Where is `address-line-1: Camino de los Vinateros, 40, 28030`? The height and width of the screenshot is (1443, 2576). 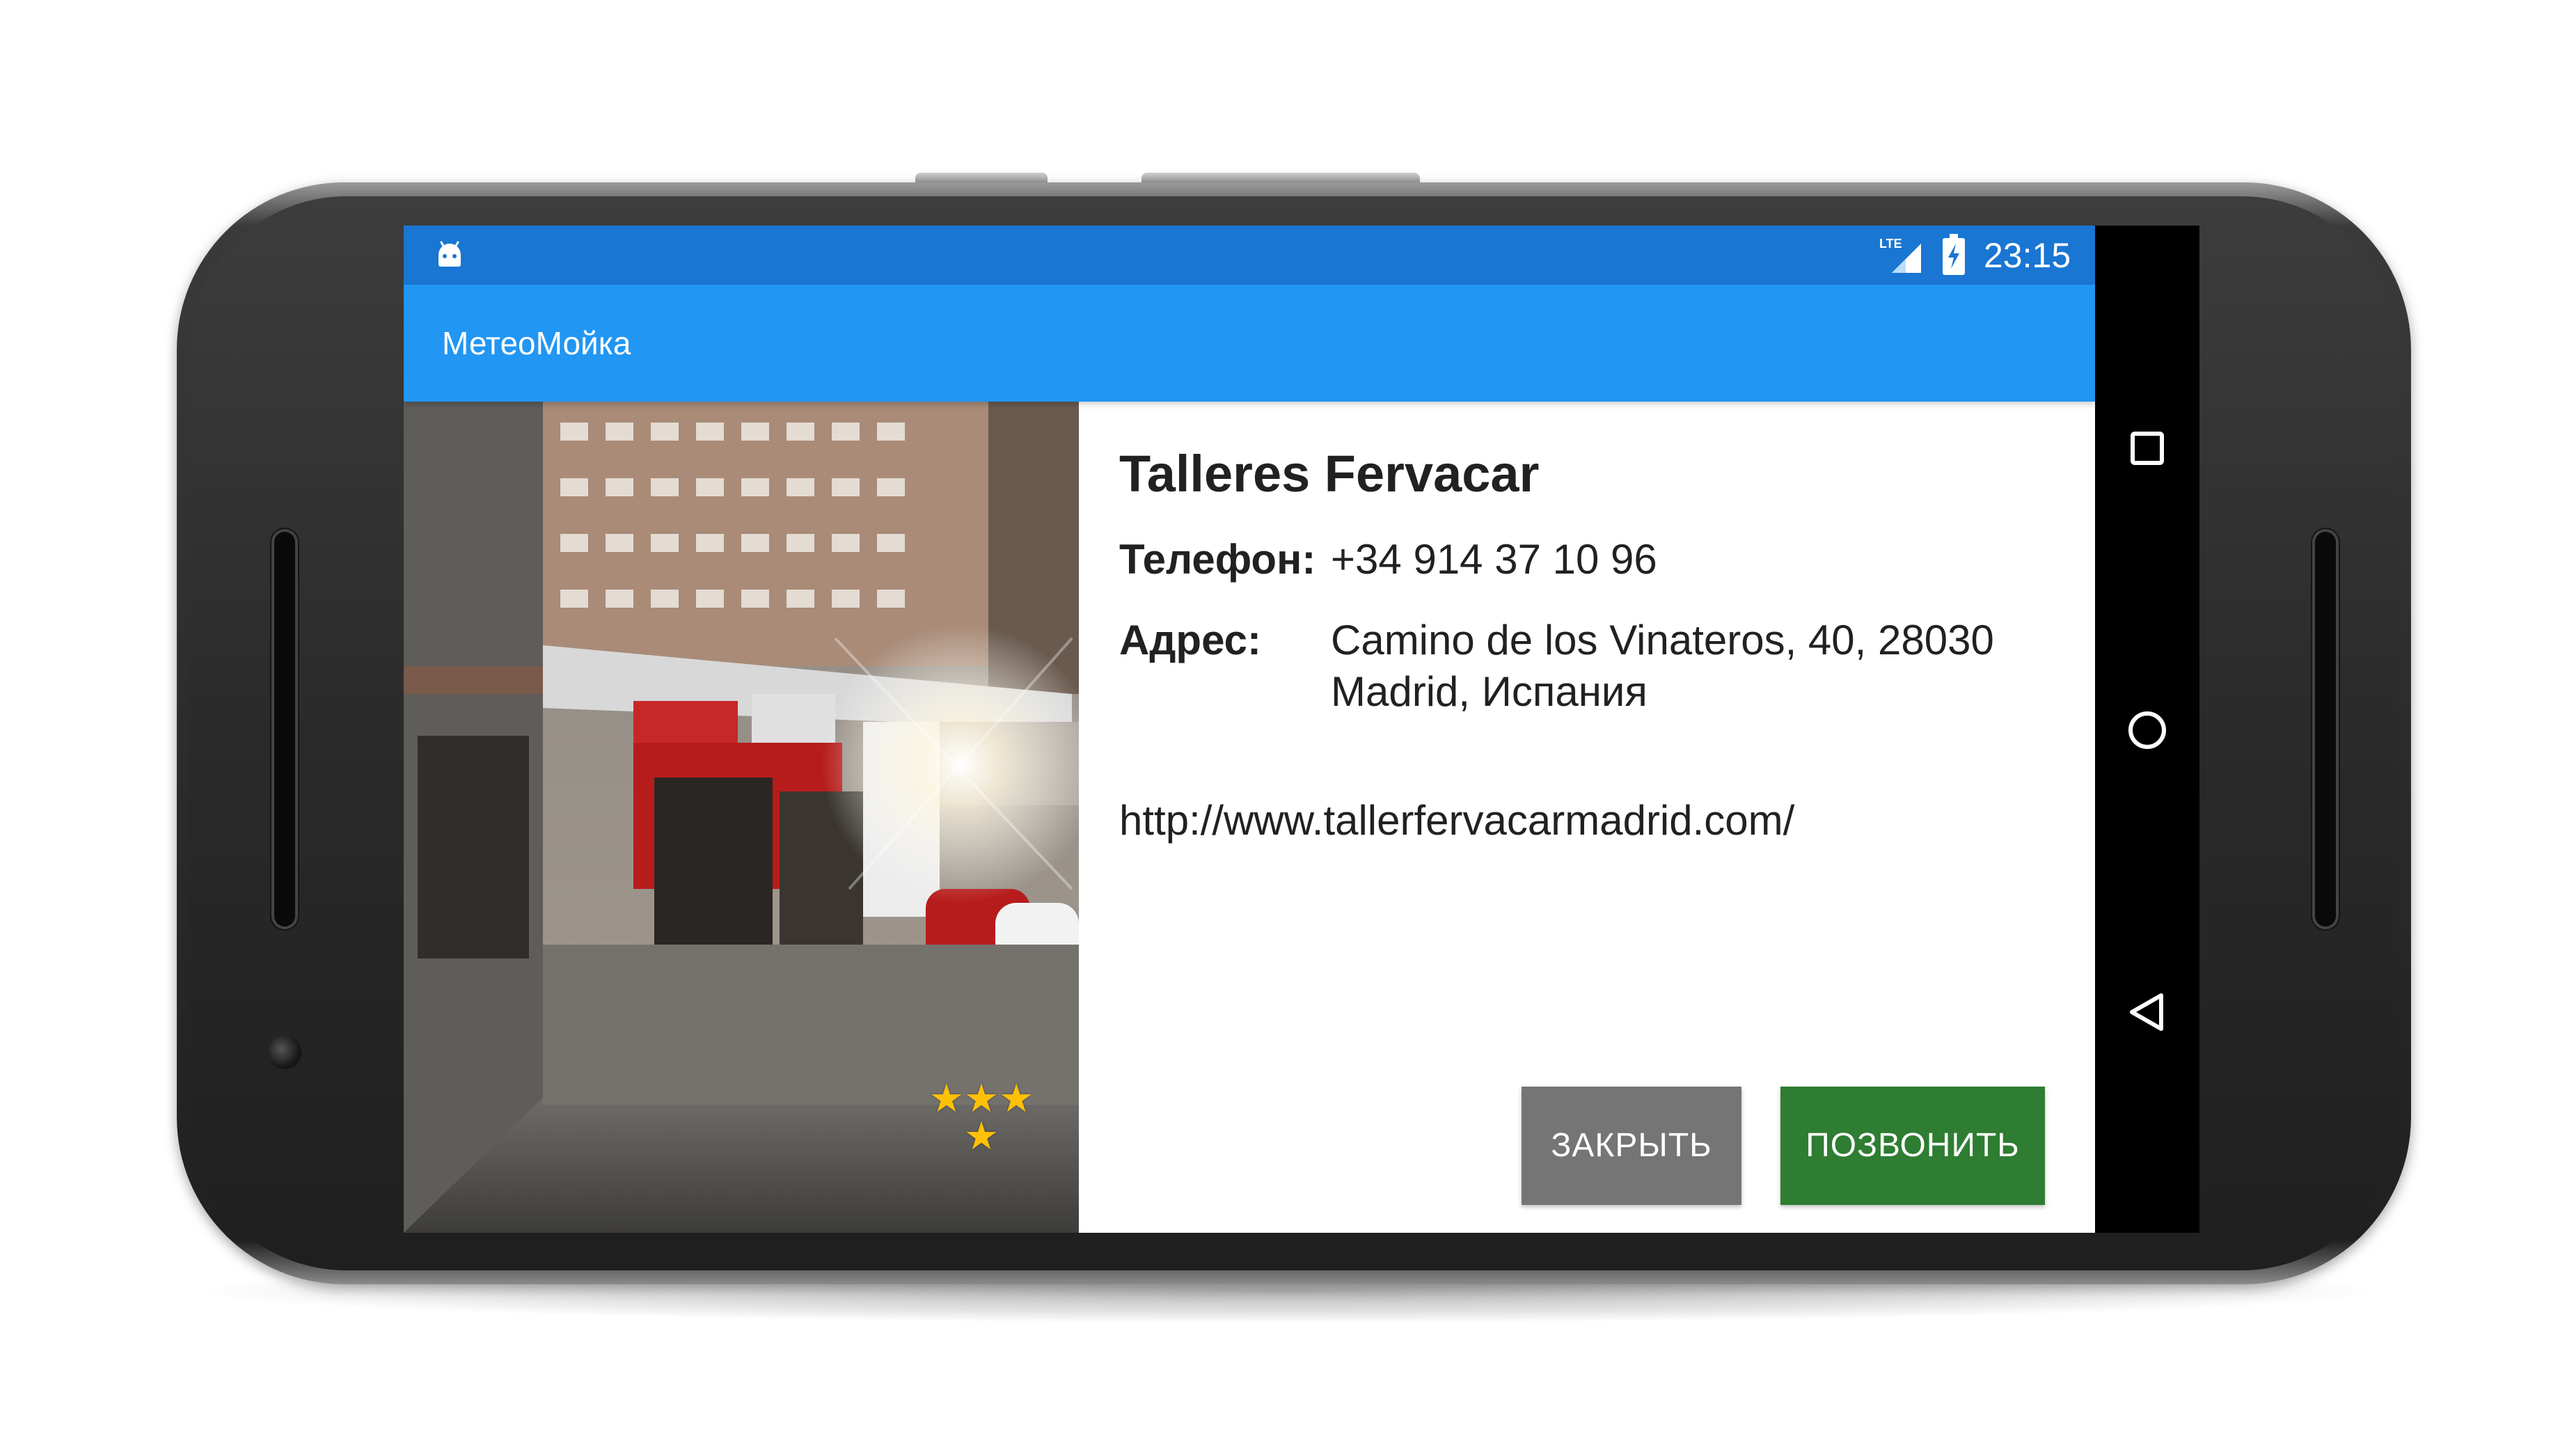
address-line-1: Camino de los Vinateros, 40, 28030 is located at coordinates (1662, 640).